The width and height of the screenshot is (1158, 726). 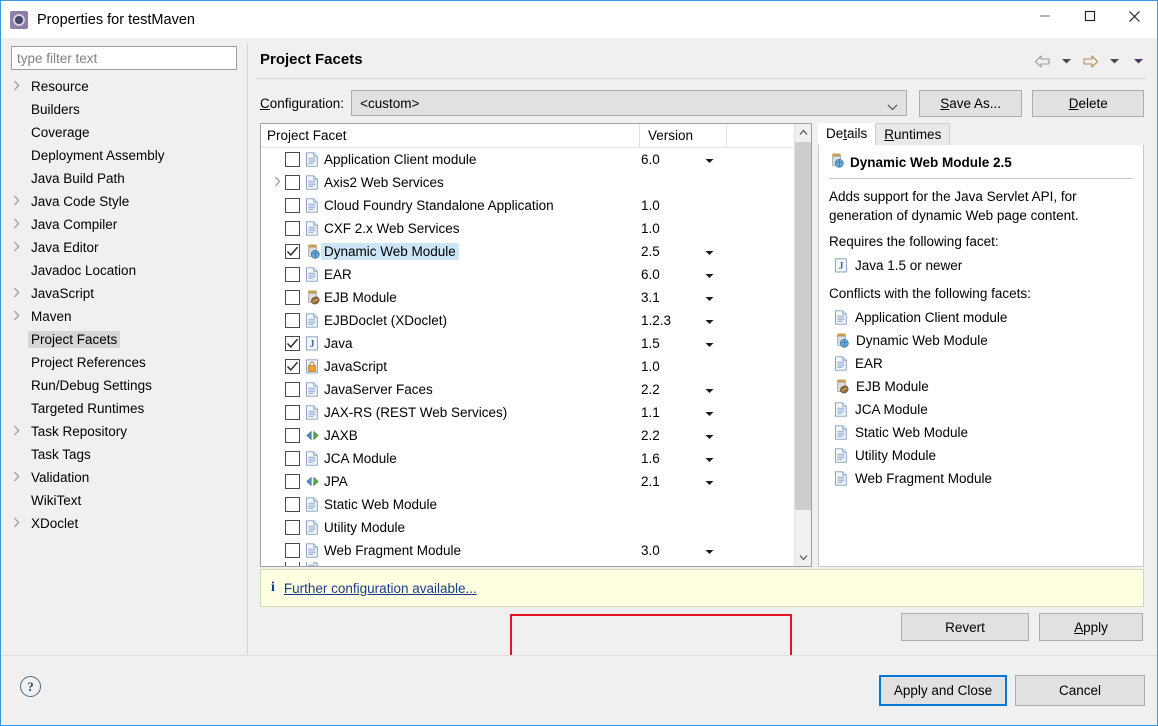 I want to click on table-row: CXF 2.x Web Services 1.0, so click(x=536, y=228).